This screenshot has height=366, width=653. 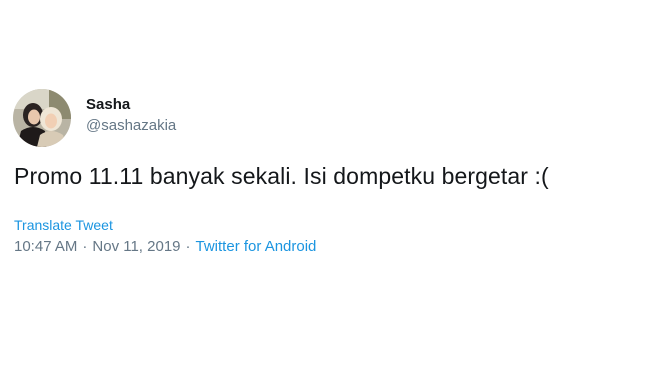 What do you see at coordinates (131, 125) in the screenshot?
I see `author-handle: @sashazakia` at bounding box center [131, 125].